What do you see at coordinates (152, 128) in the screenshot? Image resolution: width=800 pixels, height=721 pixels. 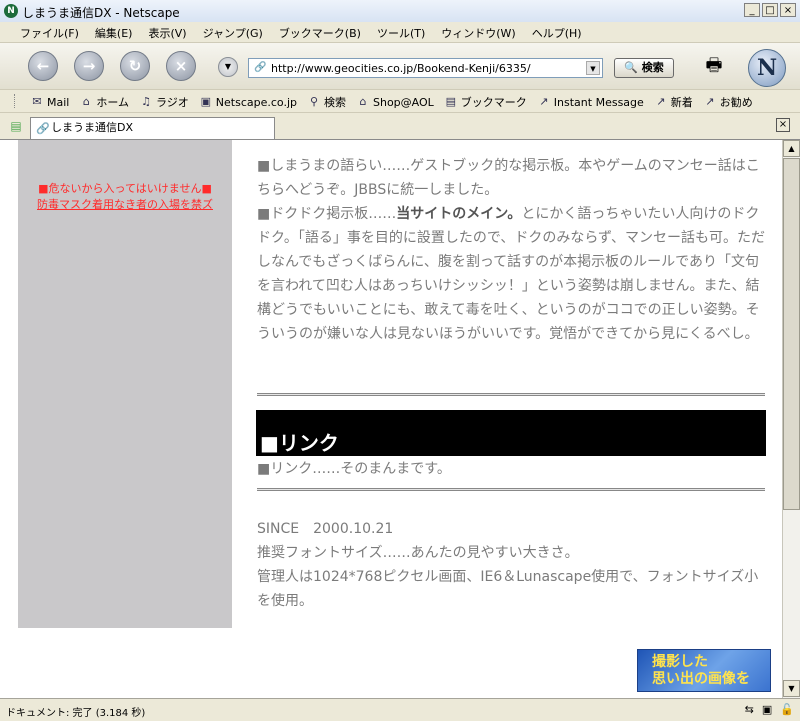 I see `tab-current: 🔗 しまうま通信DX` at bounding box center [152, 128].